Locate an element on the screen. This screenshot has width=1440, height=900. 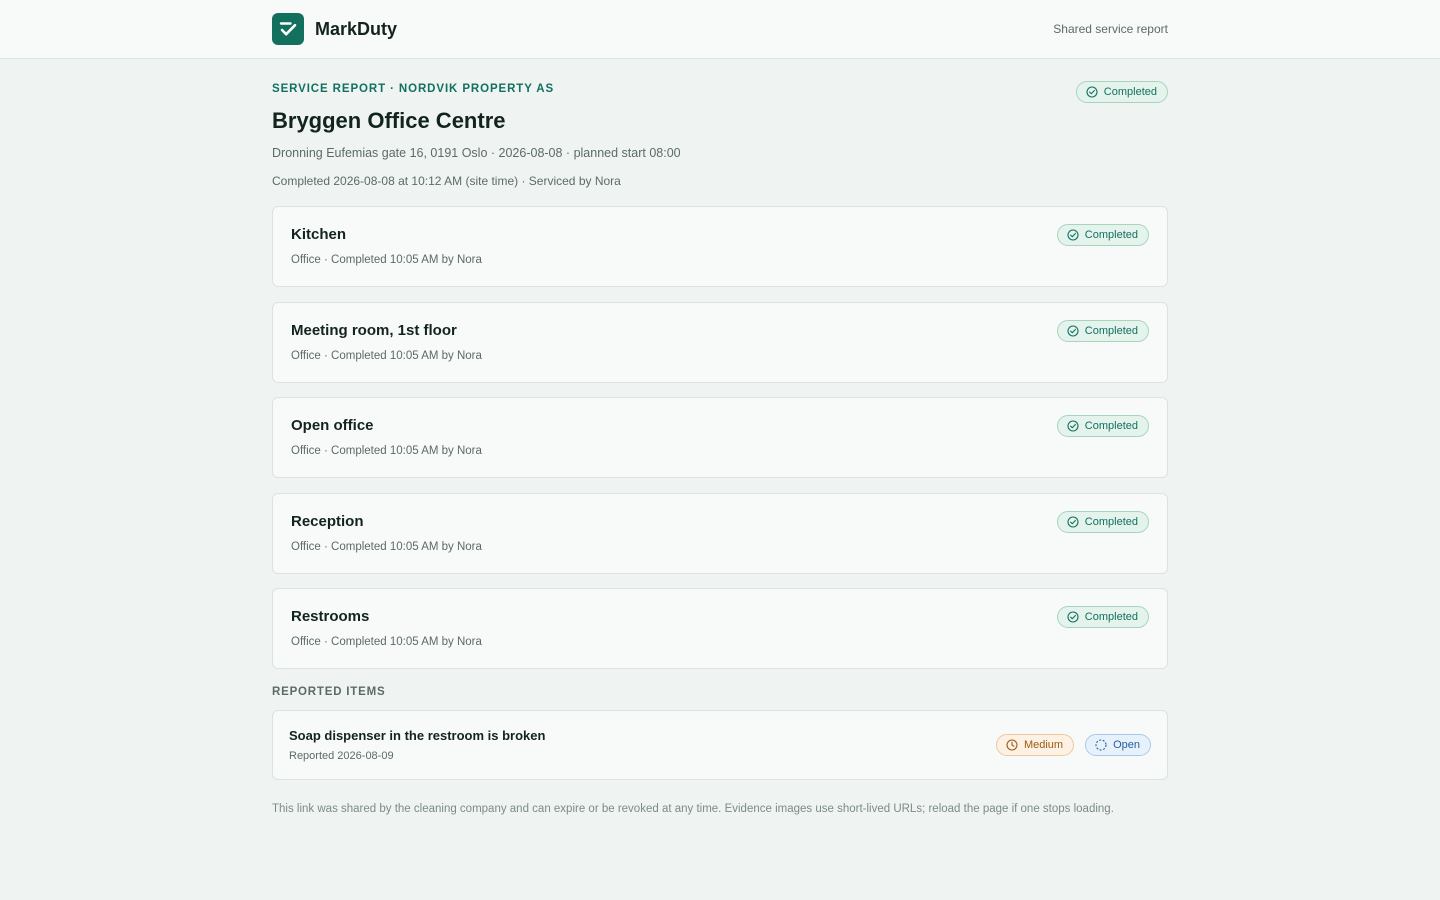
priority-label: Medium is located at coordinates (1043, 744).